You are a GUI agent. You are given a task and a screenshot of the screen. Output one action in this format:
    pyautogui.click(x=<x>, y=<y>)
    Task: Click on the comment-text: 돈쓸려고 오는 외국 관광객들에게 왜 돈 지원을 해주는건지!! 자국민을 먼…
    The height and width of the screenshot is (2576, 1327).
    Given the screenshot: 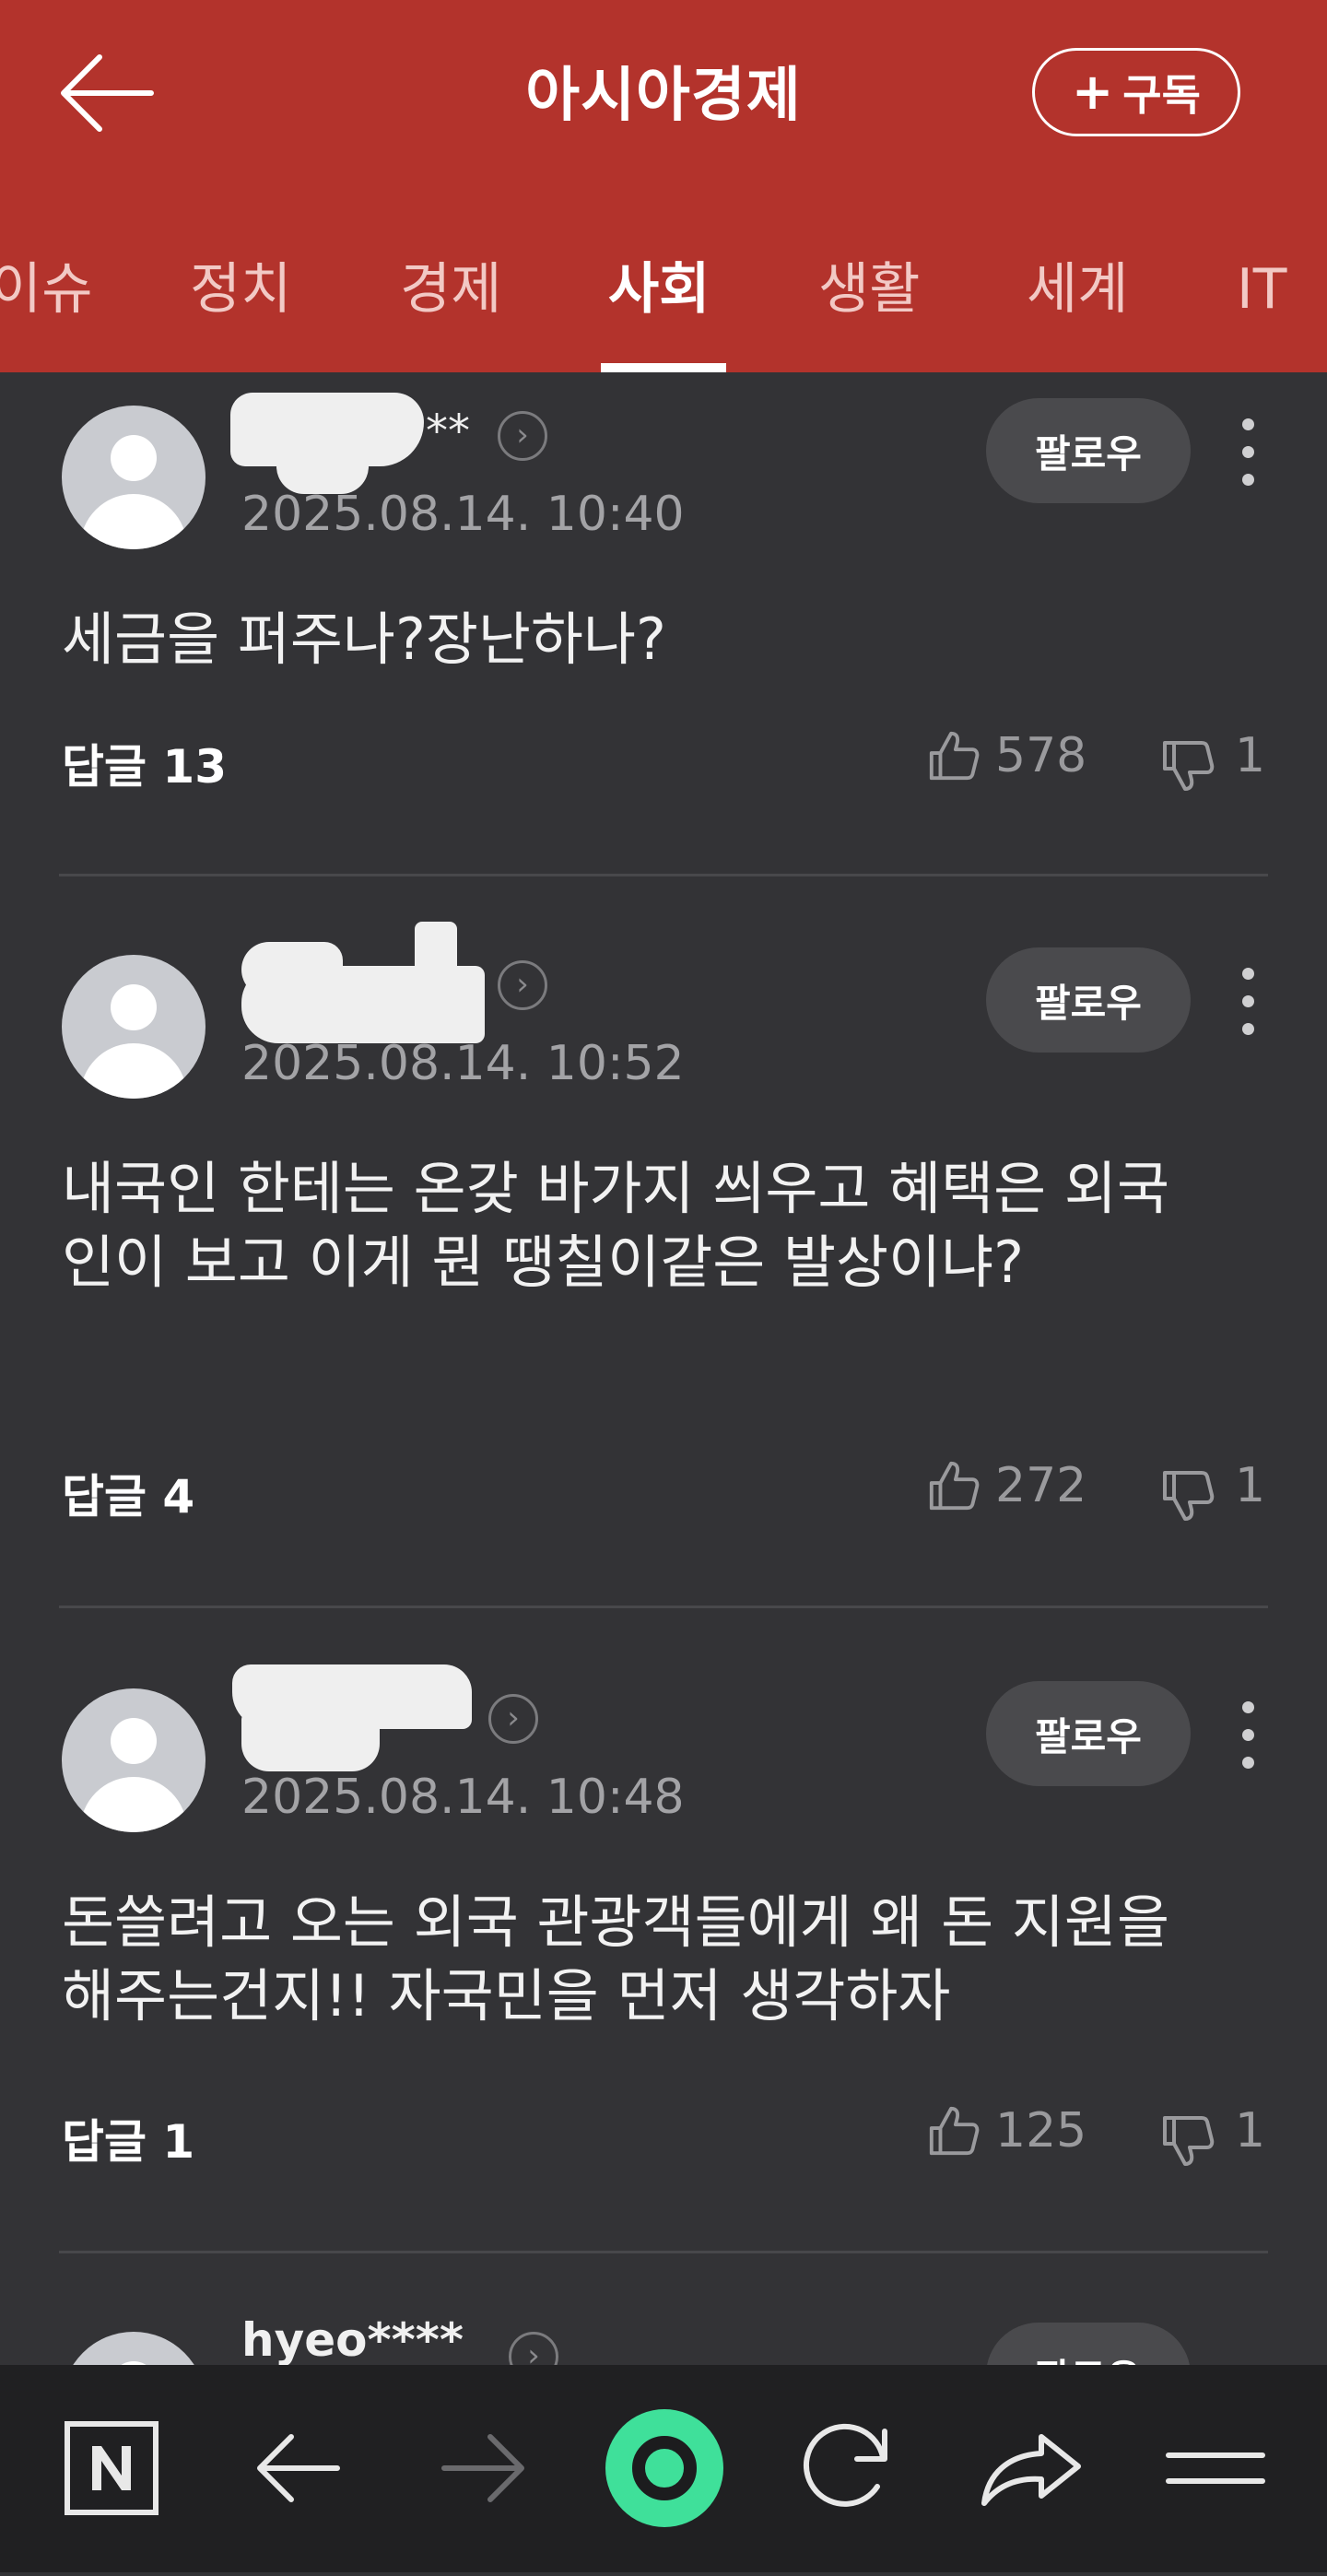 What is the action you would take?
    pyautogui.click(x=616, y=1958)
    